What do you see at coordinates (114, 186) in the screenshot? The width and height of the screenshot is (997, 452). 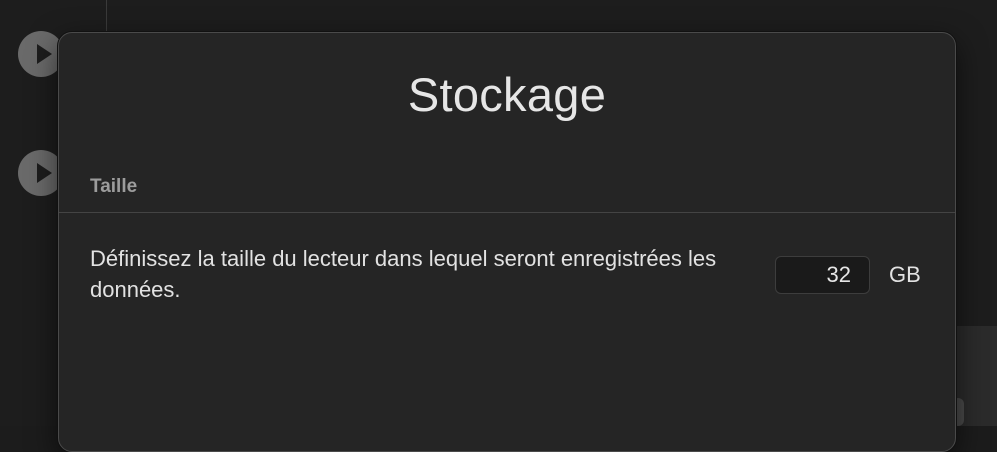 I see `section-header-size: Taille` at bounding box center [114, 186].